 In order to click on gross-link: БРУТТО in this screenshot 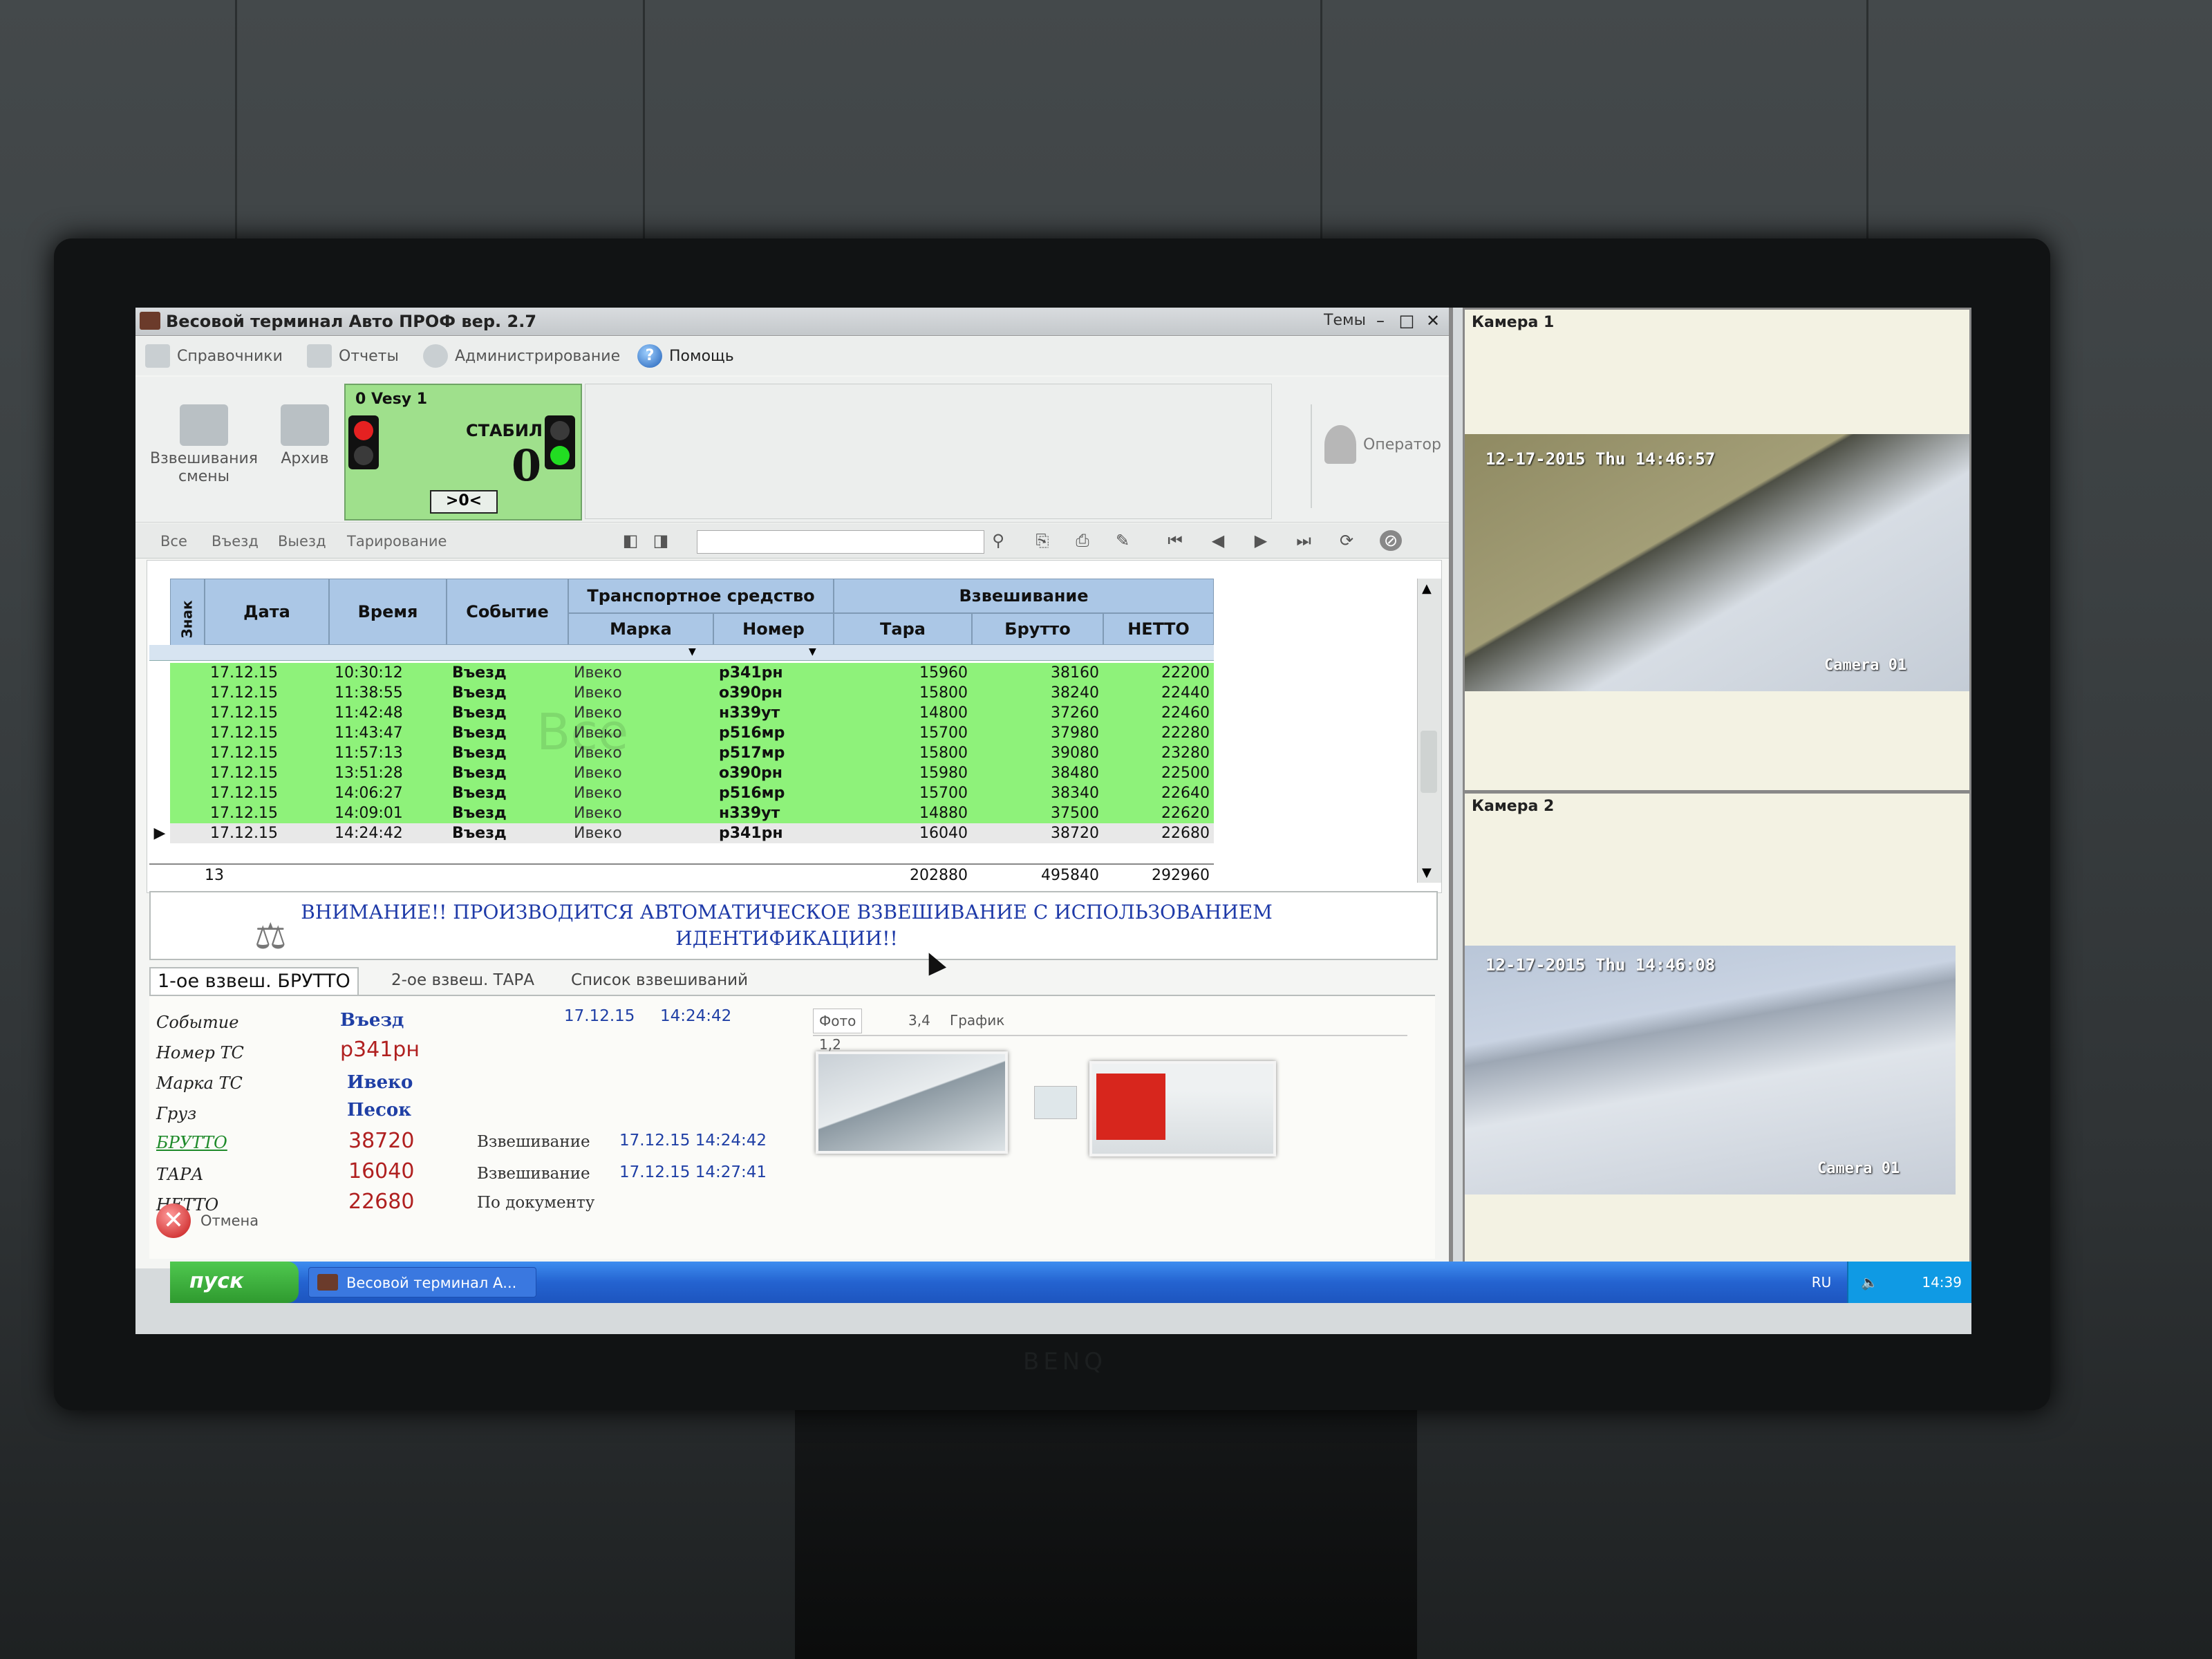, I will do `click(191, 1142)`.